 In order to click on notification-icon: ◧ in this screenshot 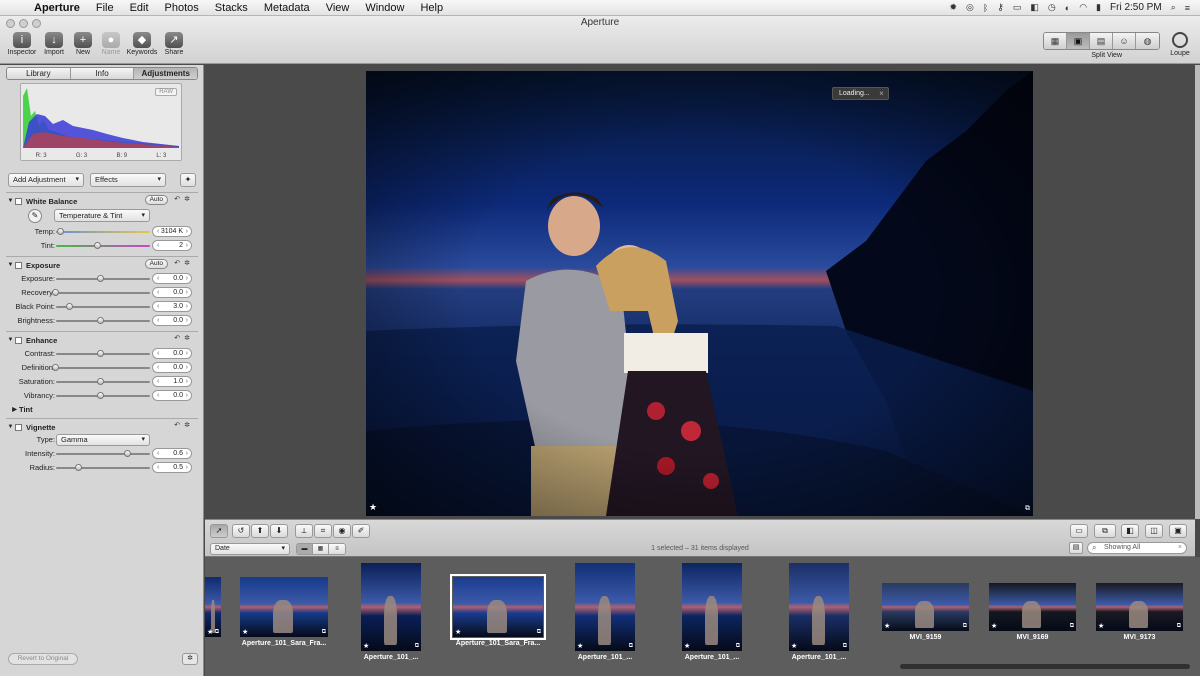, I will do `click(1034, 7)`.